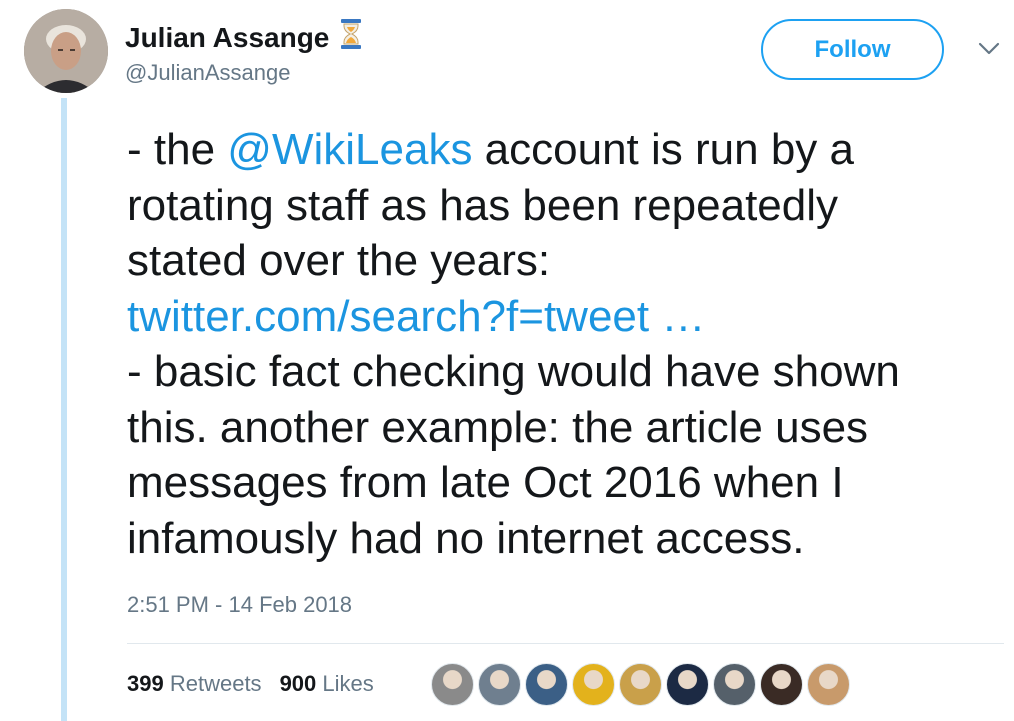 The width and height of the screenshot is (1014, 721). I want to click on tweet-line: this. another example: the article uses, so click(498, 427).